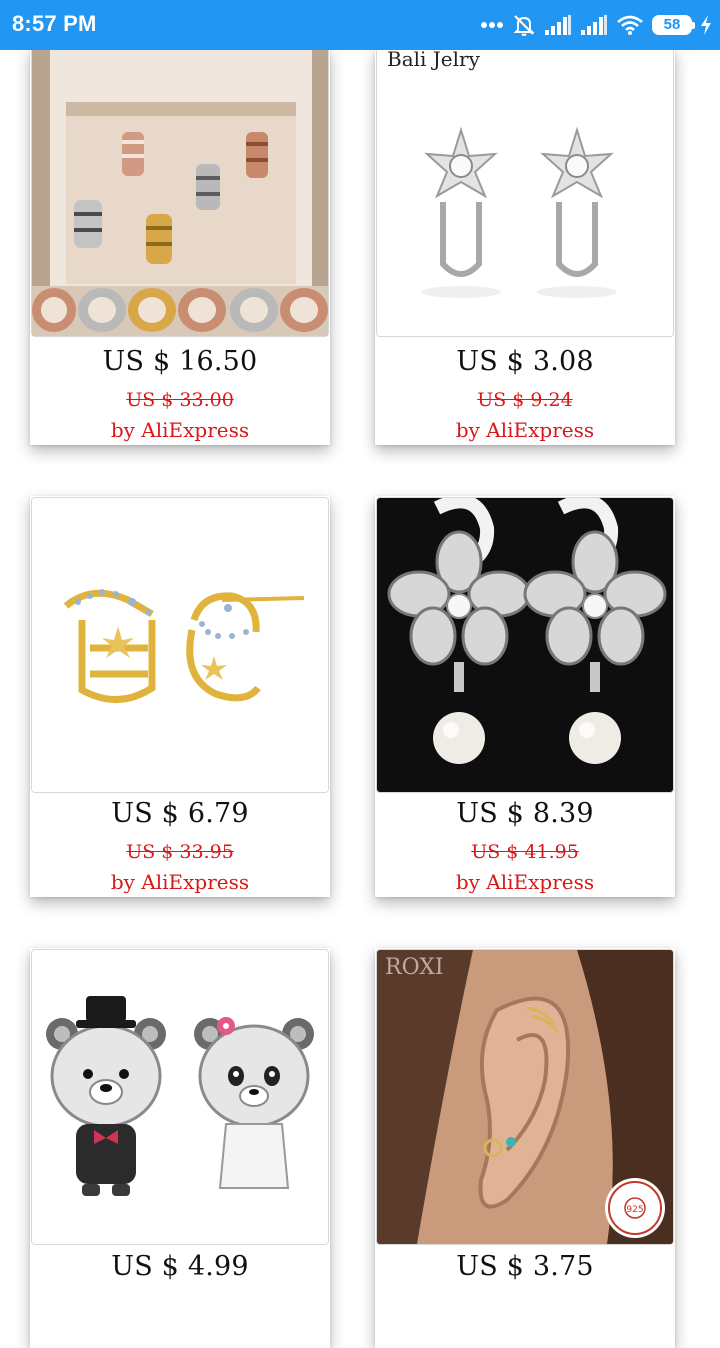  Describe the element at coordinates (180, 189) in the screenshot. I see `product-image-rings` at that location.